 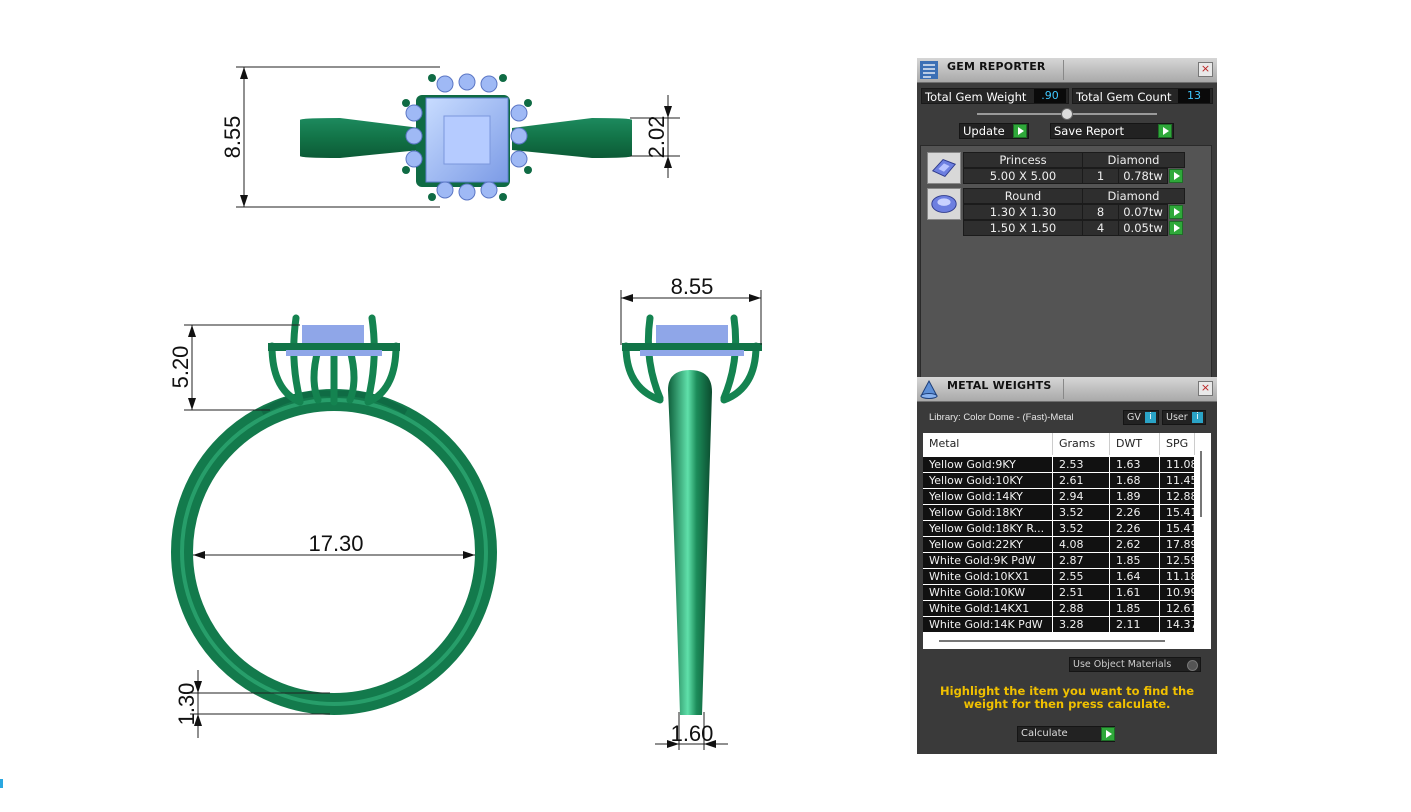 What do you see at coordinates (988, 512) in the screenshot?
I see `metal-name-cell: Yellow Gold:18KY` at bounding box center [988, 512].